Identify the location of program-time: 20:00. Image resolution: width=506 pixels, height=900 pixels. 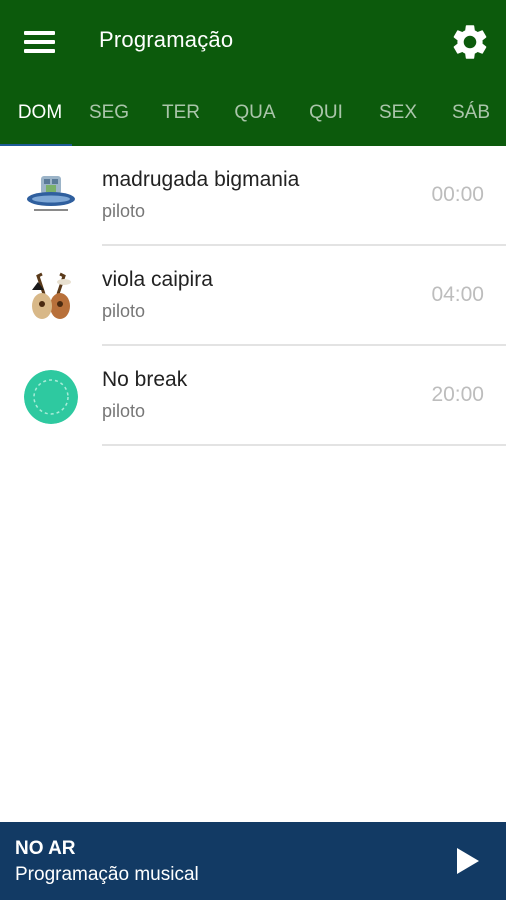
(457, 394).